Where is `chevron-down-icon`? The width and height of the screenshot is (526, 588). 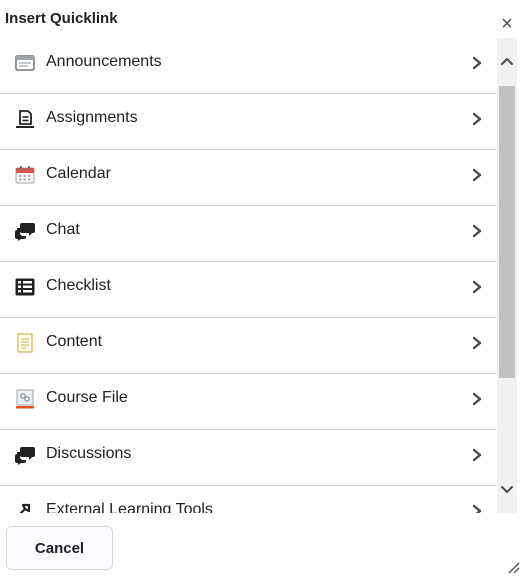 chevron-down-icon is located at coordinates (507, 491).